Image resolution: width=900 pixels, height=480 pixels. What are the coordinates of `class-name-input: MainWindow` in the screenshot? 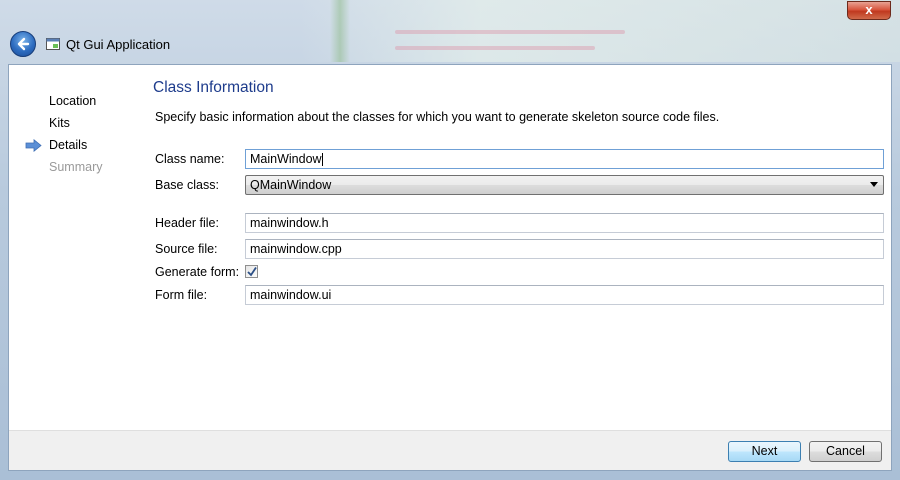 It's located at (564, 159).